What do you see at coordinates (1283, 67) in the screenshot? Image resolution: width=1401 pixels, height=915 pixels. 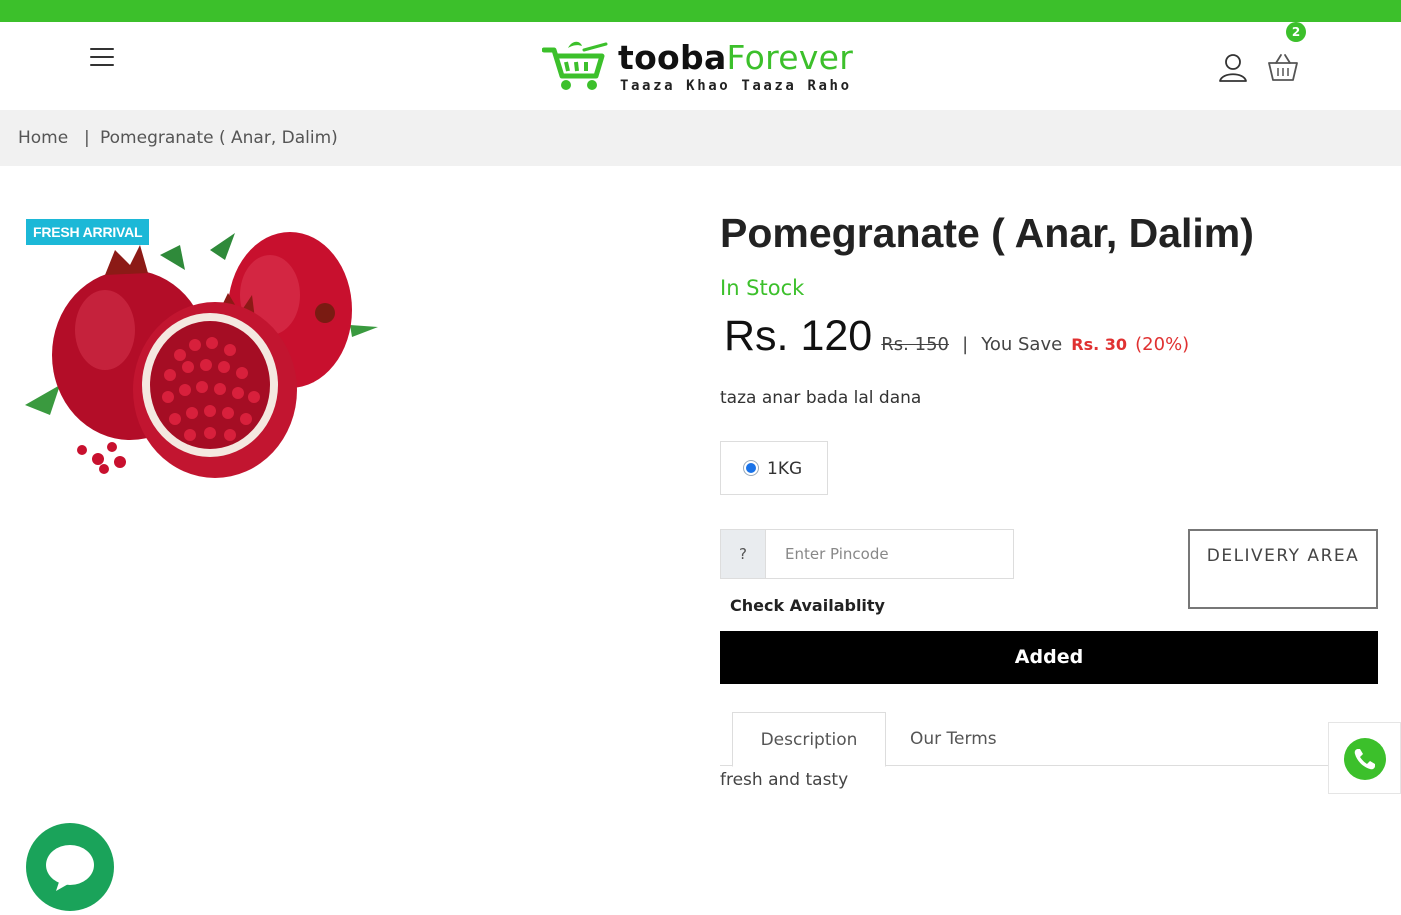 I see `basket-icon` at bounding box center [1283, 67].